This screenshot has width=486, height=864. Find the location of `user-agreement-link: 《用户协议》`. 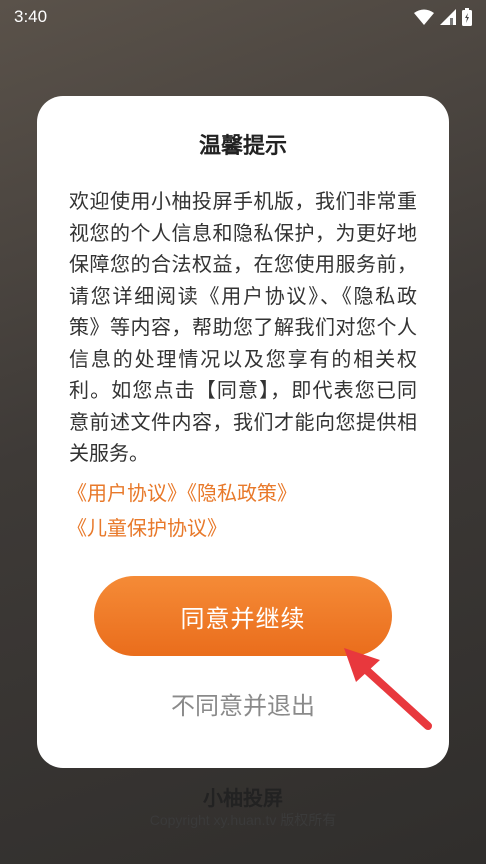

user-agreement-link: 《用户协议》 is located at coordinates (127, 493).